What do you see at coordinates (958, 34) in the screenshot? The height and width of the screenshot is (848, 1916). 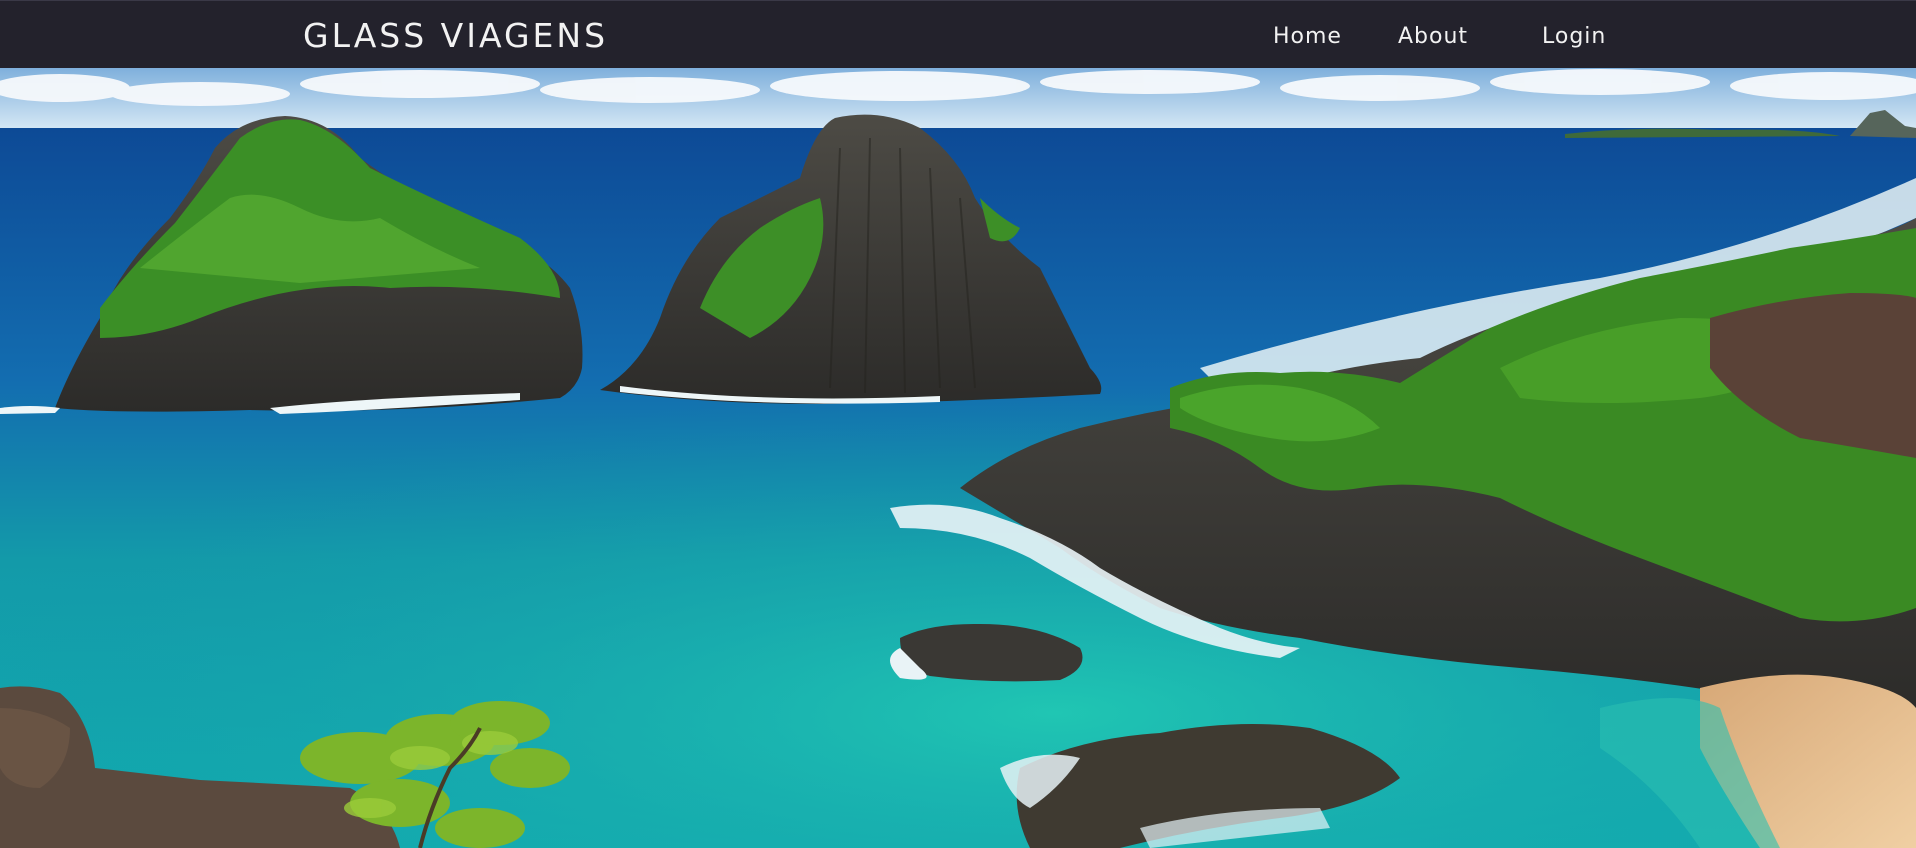 I see `top-navbar: GLASS VIAGENS Home About Login` at bounding box center [958, 34].